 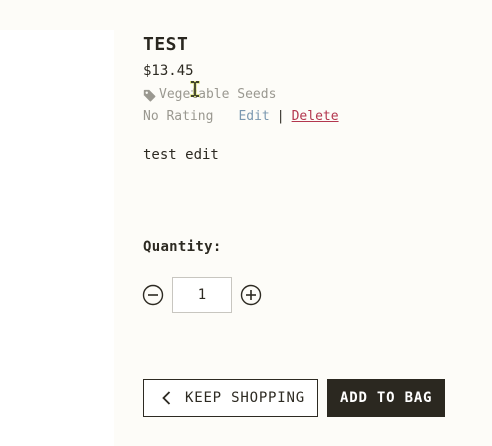 I want to click on delete-link: Delete, so click(x=315, y=117).